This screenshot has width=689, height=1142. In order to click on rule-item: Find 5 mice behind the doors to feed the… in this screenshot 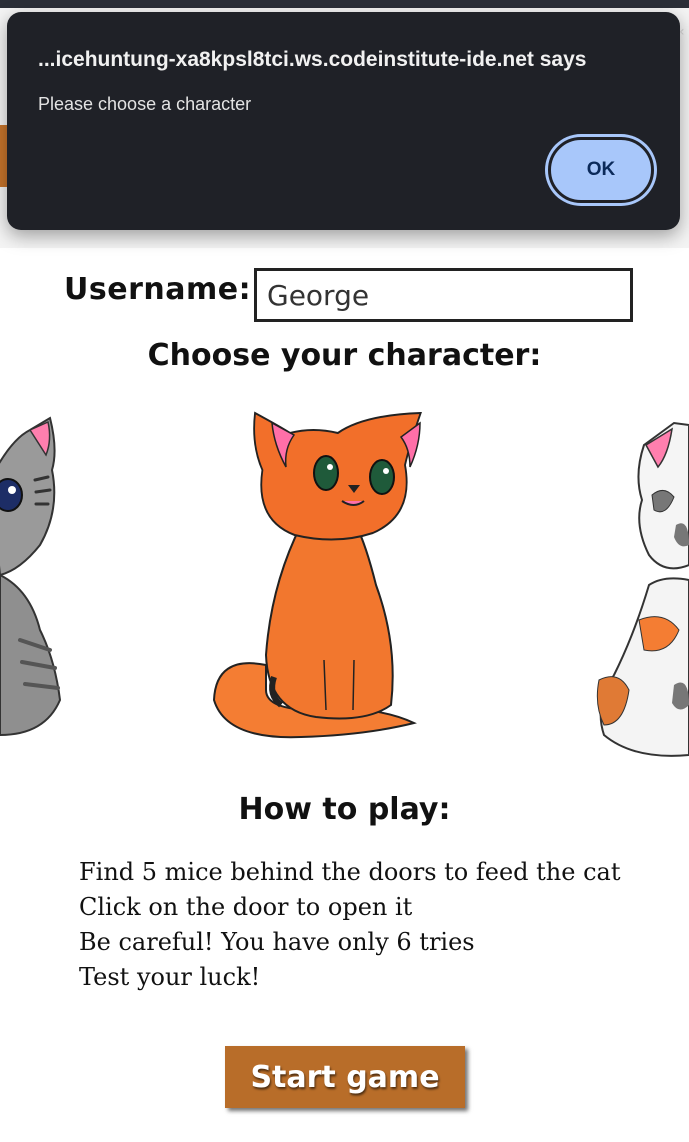, I will do `click(350, 872)`.